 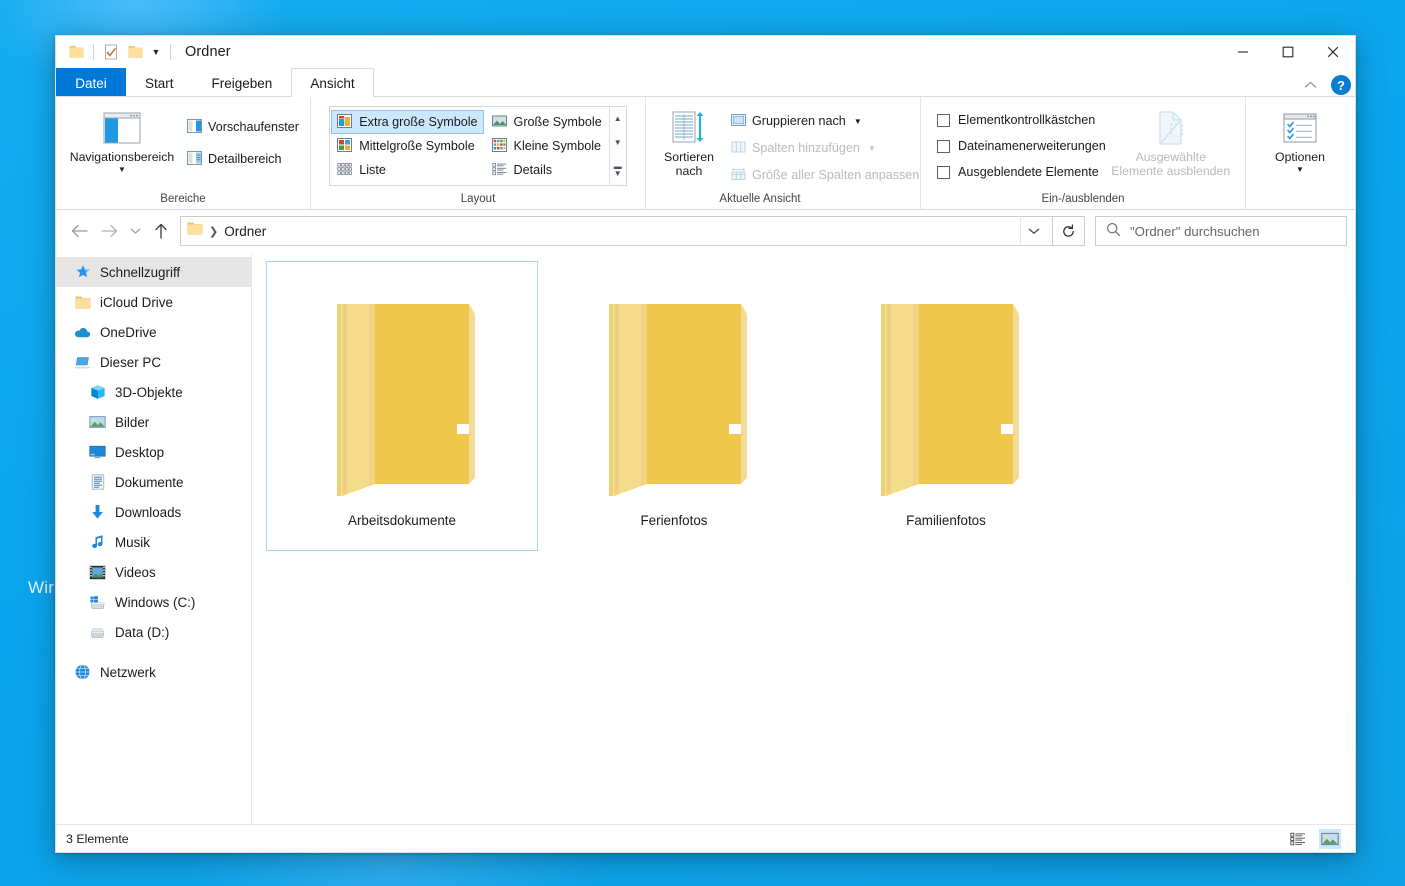 I want to click on navigation-pane-icon, so click(x=122, y=128).